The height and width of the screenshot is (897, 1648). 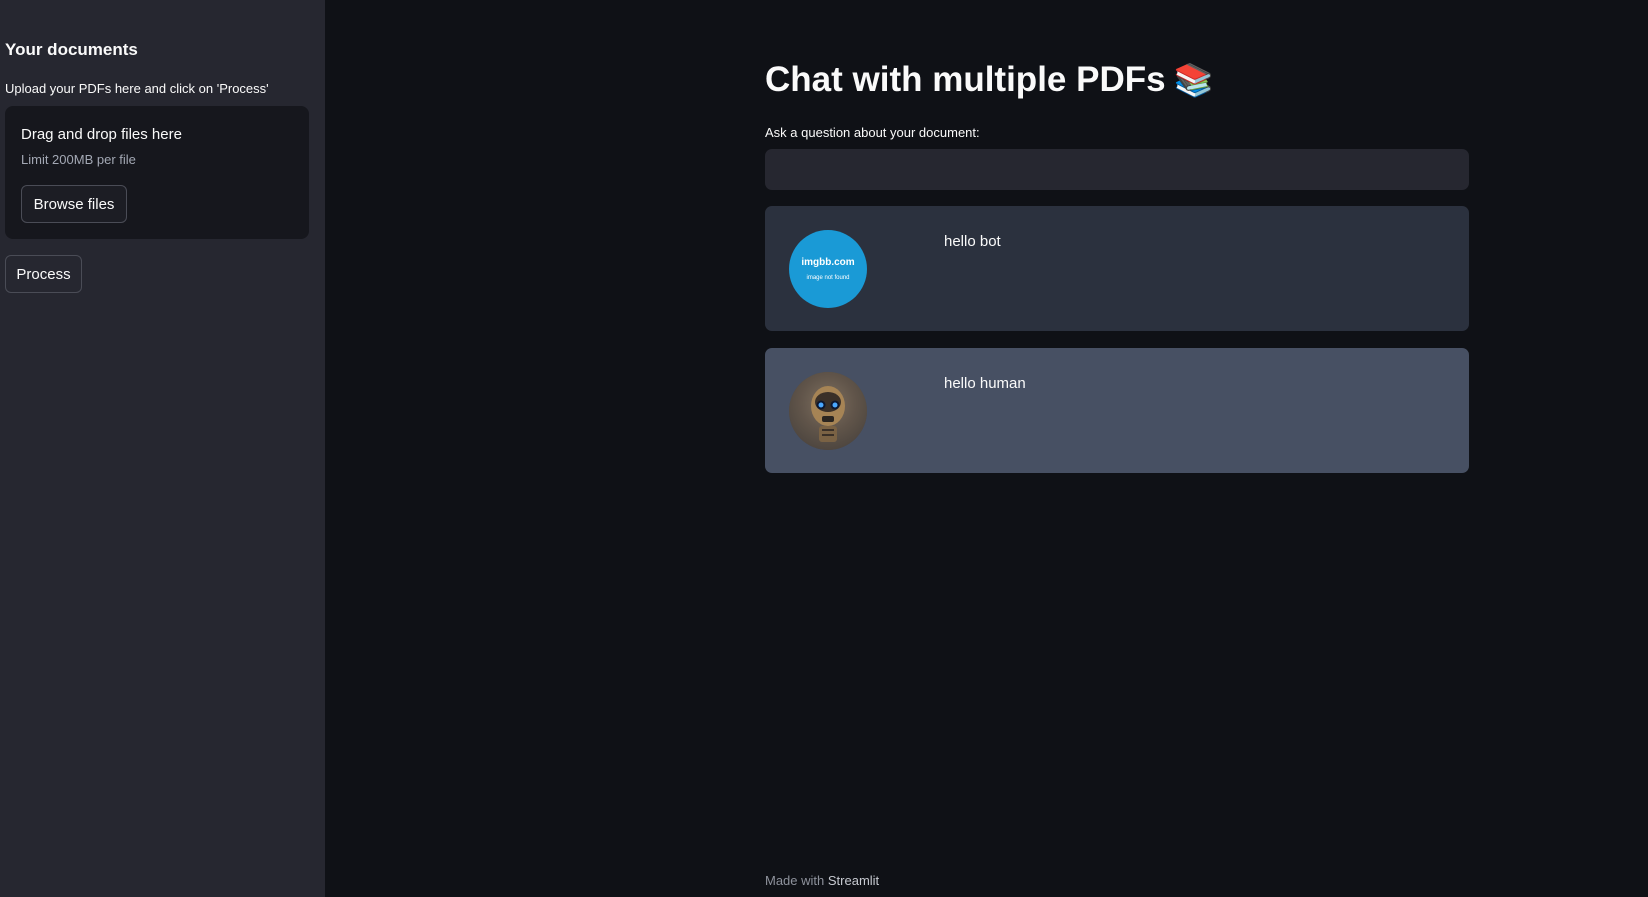 I want to click on page-title: Chat with multiple PDFs 📚, so click(x=989, y=80).